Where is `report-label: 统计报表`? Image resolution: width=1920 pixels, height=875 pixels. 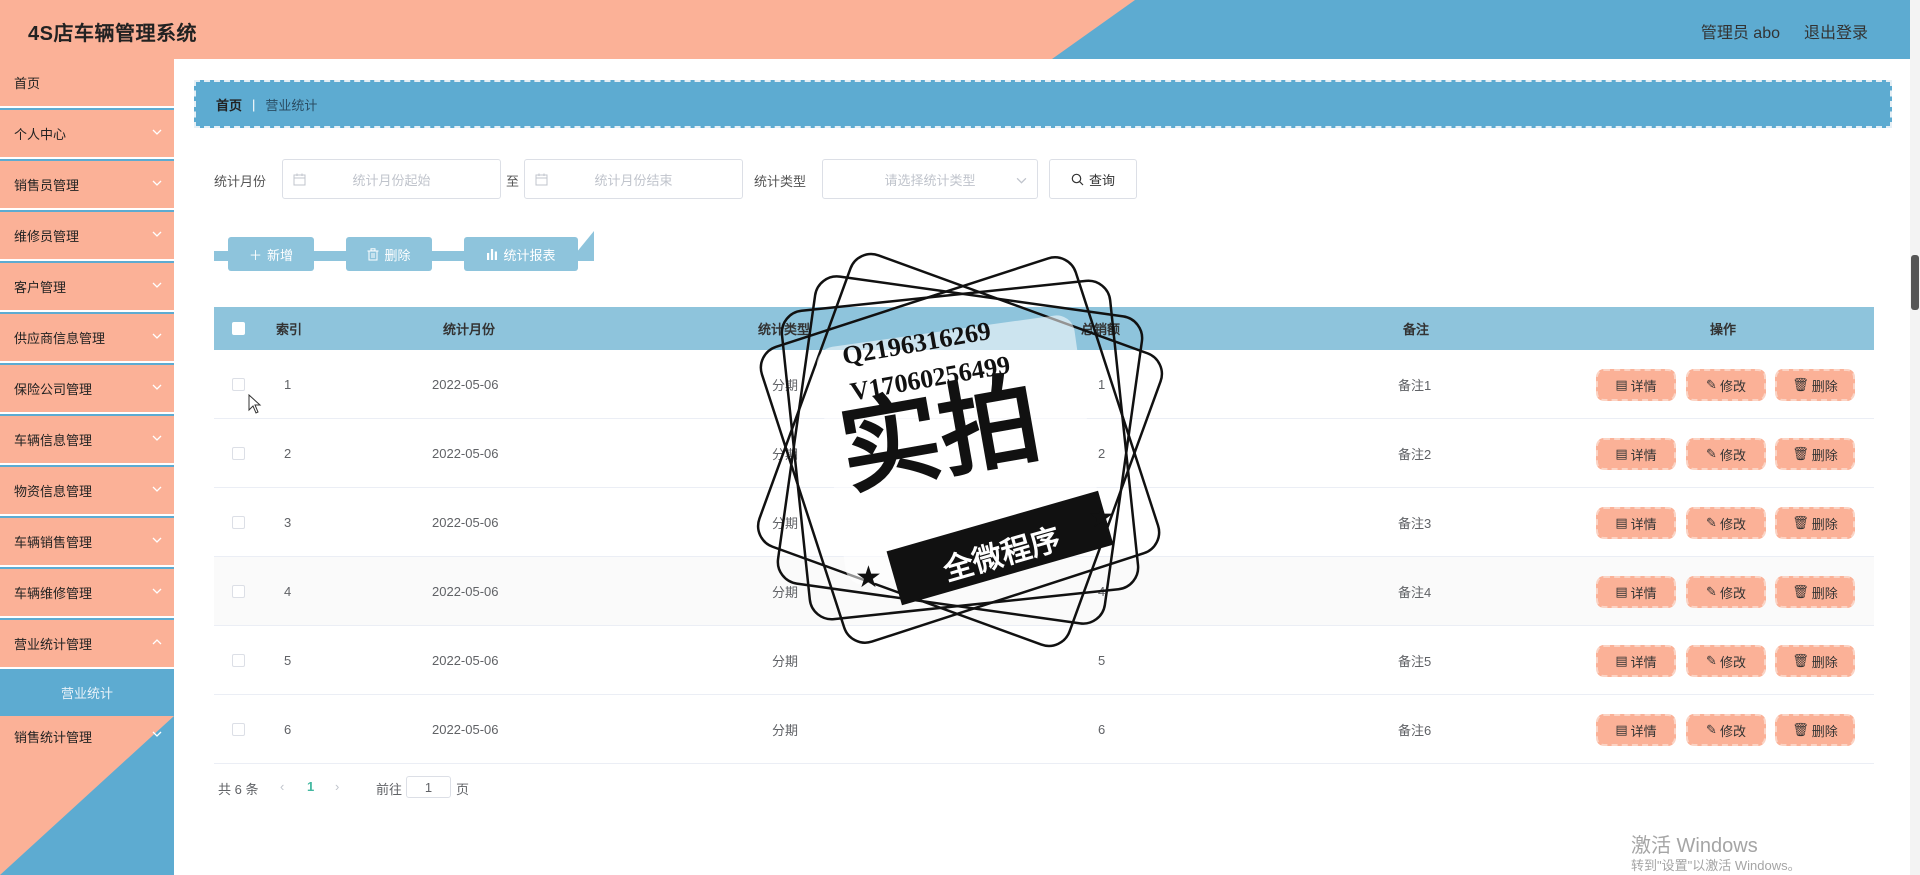 report-label: 统计报表 is located at coordinates (529, 255).